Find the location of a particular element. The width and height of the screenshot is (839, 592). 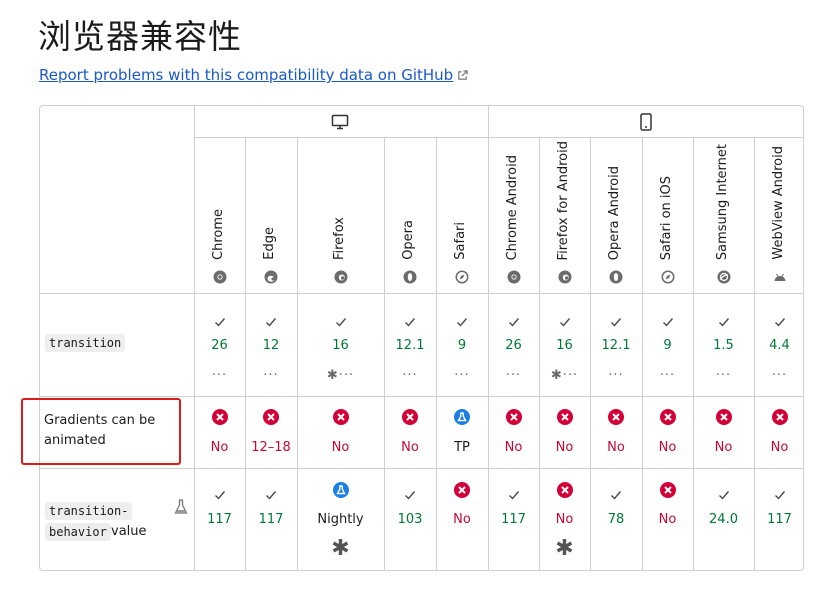

feature-name-transition: transition is located at coordinates (85, 343).